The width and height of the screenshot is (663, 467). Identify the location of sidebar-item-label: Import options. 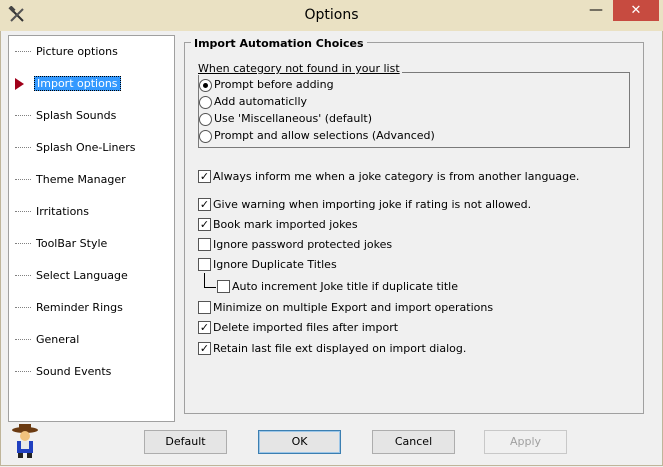
(77, 83).